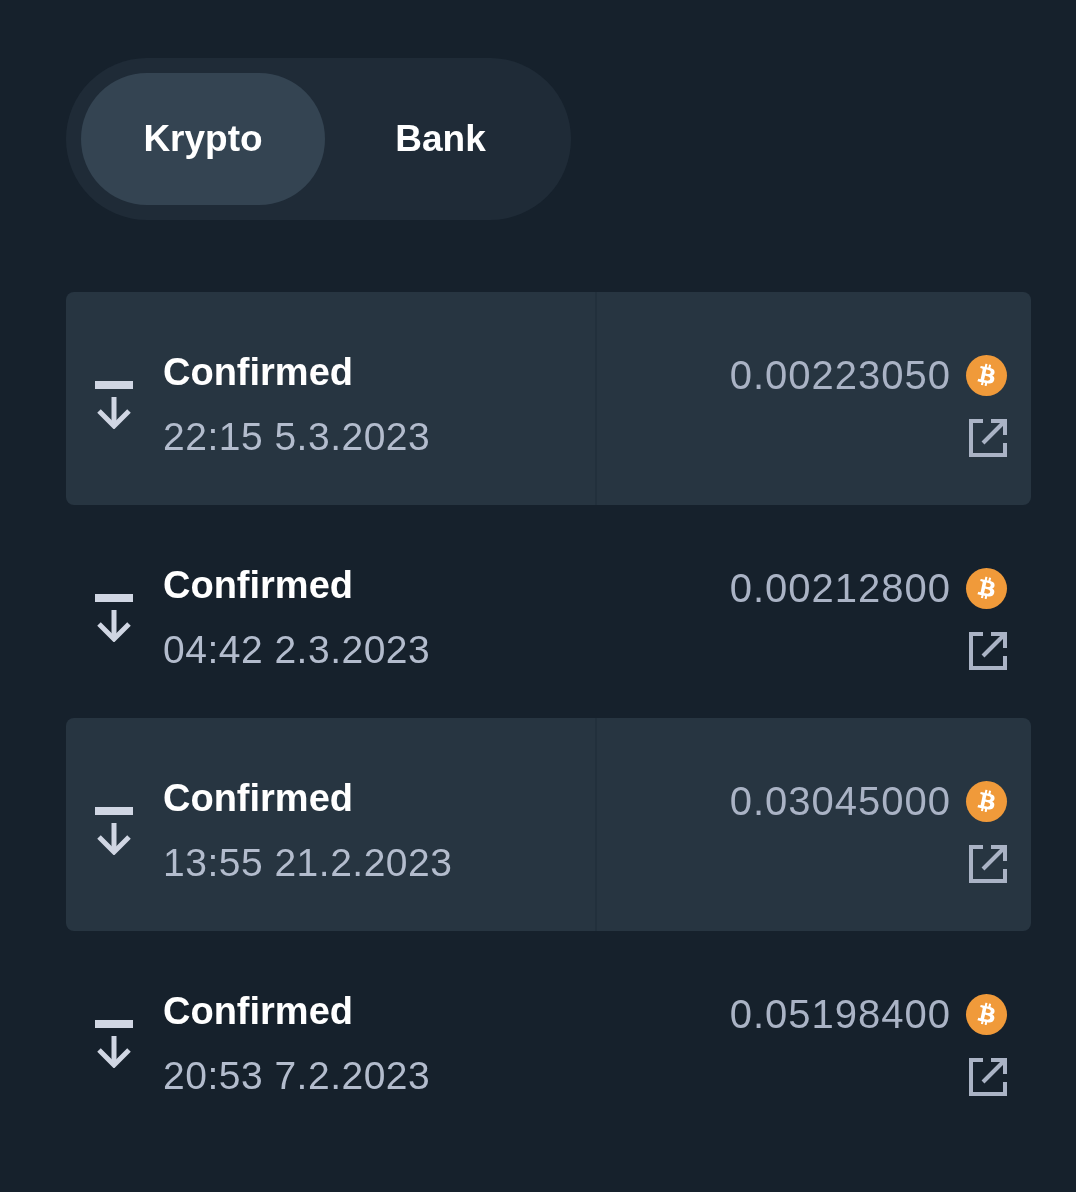 Image resolution: width=1076 pixels, height=1192 pixels. Describe the element at coordinates (840, 588) in the screenshot. I see `transaction-amount: 0.00212800` at that location.